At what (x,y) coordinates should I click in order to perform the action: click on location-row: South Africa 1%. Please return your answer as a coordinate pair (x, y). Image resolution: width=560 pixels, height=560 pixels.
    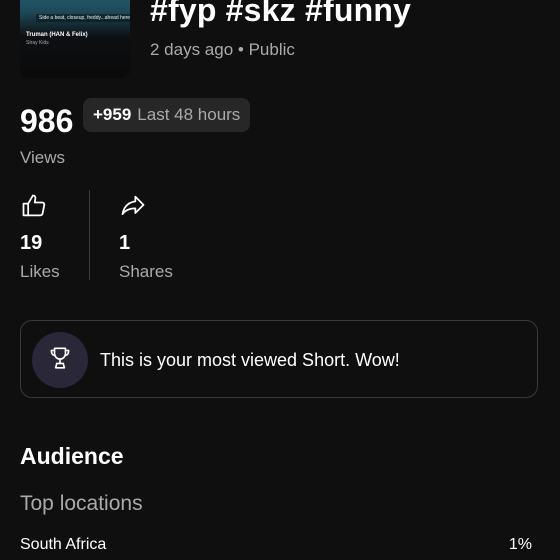
    Looking at the image, I should click on (276, 547).